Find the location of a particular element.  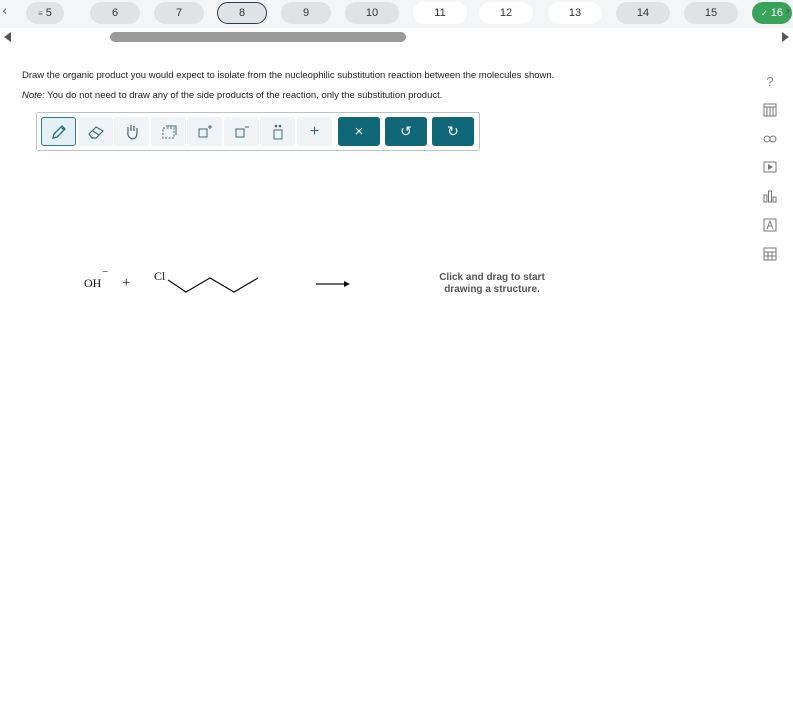

eraser-icon is located at coordinates (95, 132).